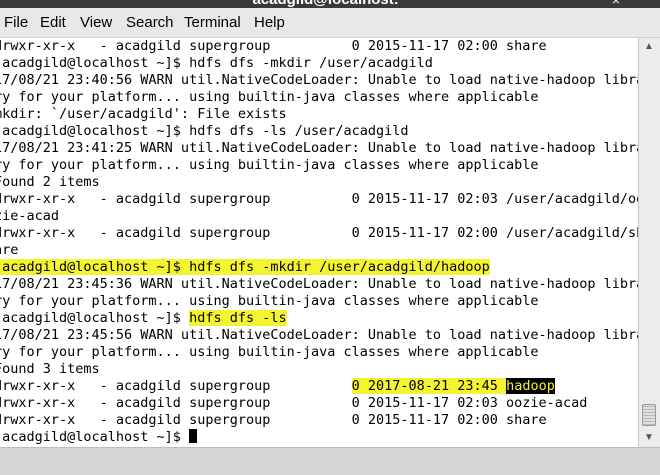 The width and height of the screenshot is (660, 475). What do you see at coordinates (96, 23) in the screenshot?
I see `menu-view: View` at bounding box center [96, 23].